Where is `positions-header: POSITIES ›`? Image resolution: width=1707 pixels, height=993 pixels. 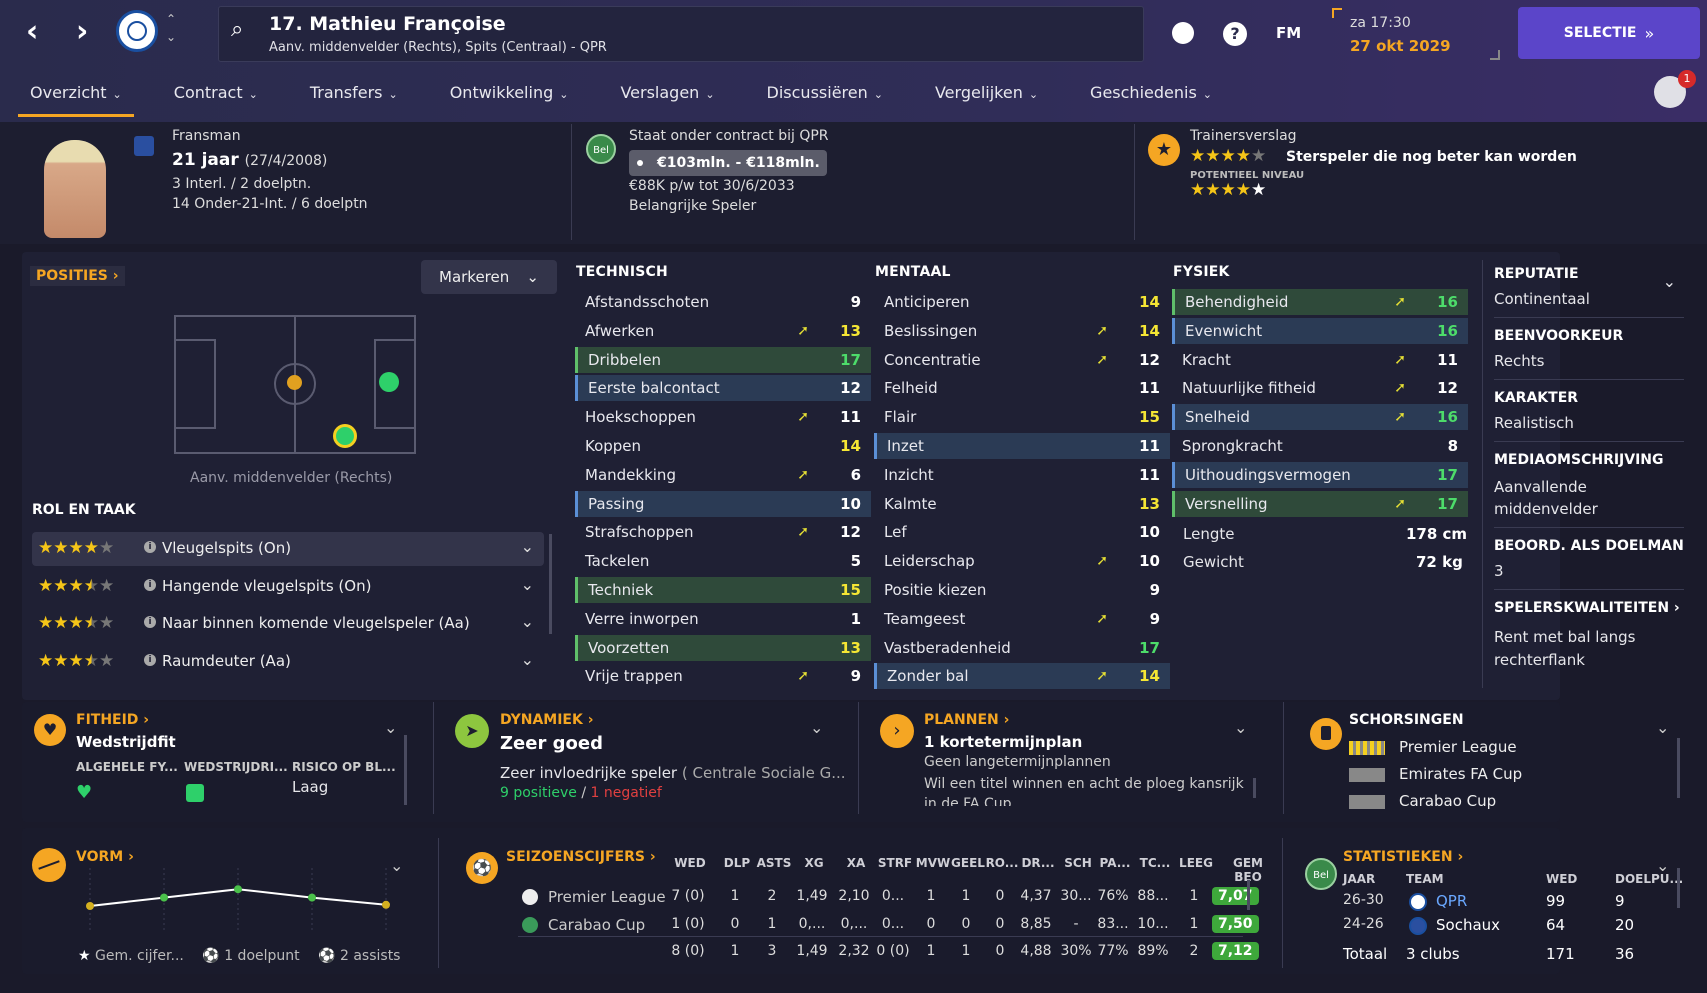 positions-header: POSITIES › is located at coordinates (77, 276).